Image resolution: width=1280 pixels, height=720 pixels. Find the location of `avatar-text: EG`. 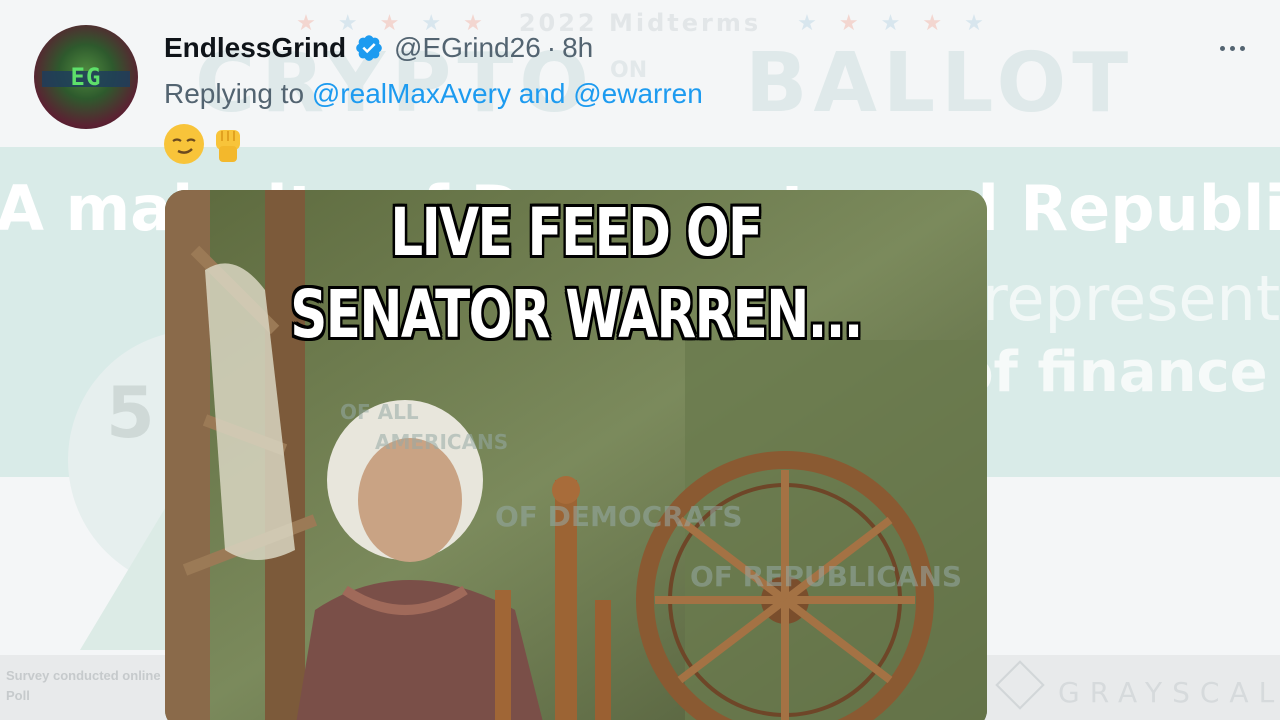

avatar-text: EG is located at coordinates (86, 77).